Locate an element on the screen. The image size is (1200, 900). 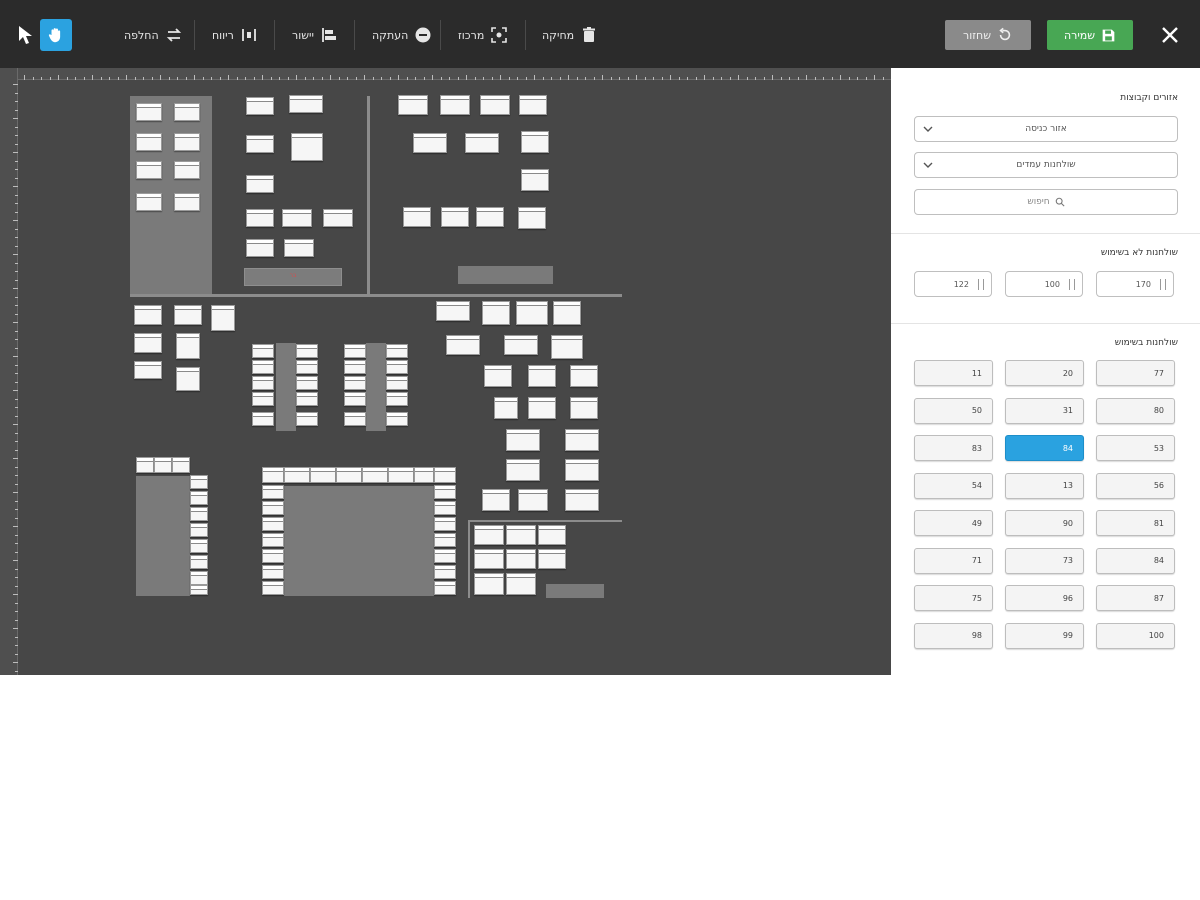
used-table-button: 83 is located at coordinates (953, 448).